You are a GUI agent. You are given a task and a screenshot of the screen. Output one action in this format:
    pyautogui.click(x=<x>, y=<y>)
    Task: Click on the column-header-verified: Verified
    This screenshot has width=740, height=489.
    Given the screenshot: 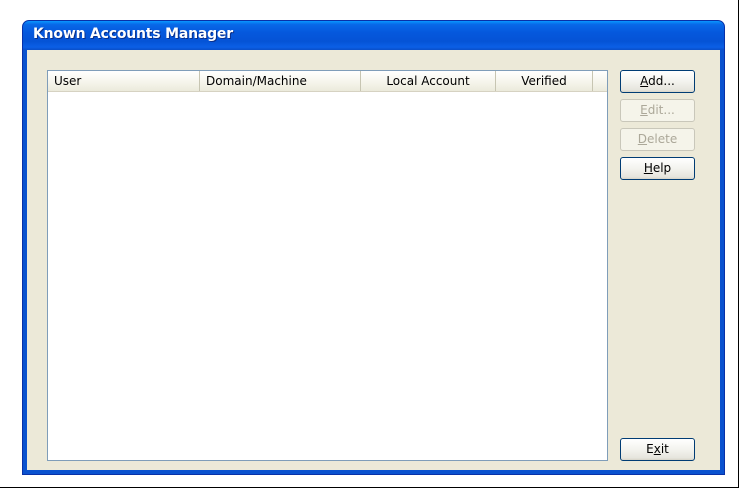 What is the action you would take?
    pyautogui.click(x=544, y=81)
    